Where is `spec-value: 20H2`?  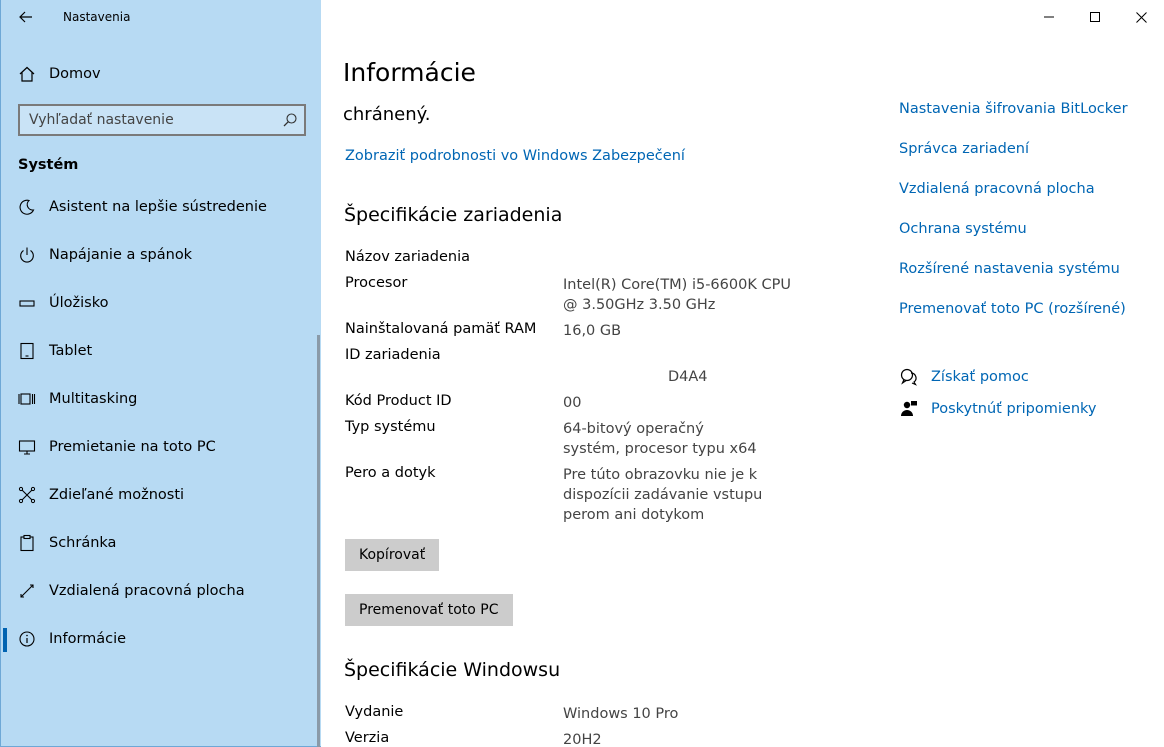 spec-value: 20H2 is located at coordinates (582, 739).